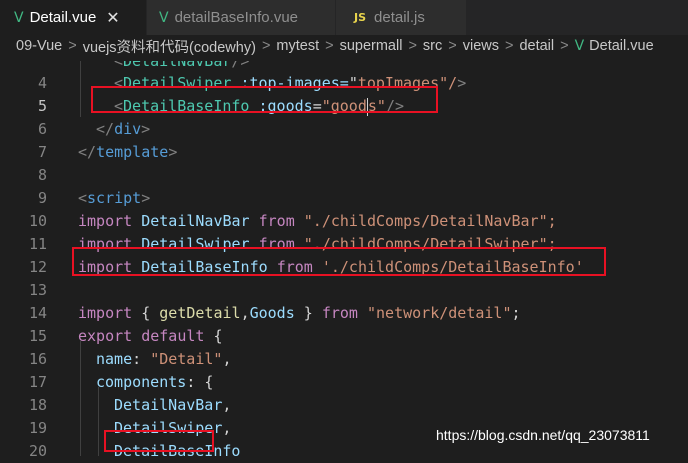 The width and height of the screenshot is (688, 463). I want to click on breadcrumb-file-label: Detail.vue, so click(621, 46).